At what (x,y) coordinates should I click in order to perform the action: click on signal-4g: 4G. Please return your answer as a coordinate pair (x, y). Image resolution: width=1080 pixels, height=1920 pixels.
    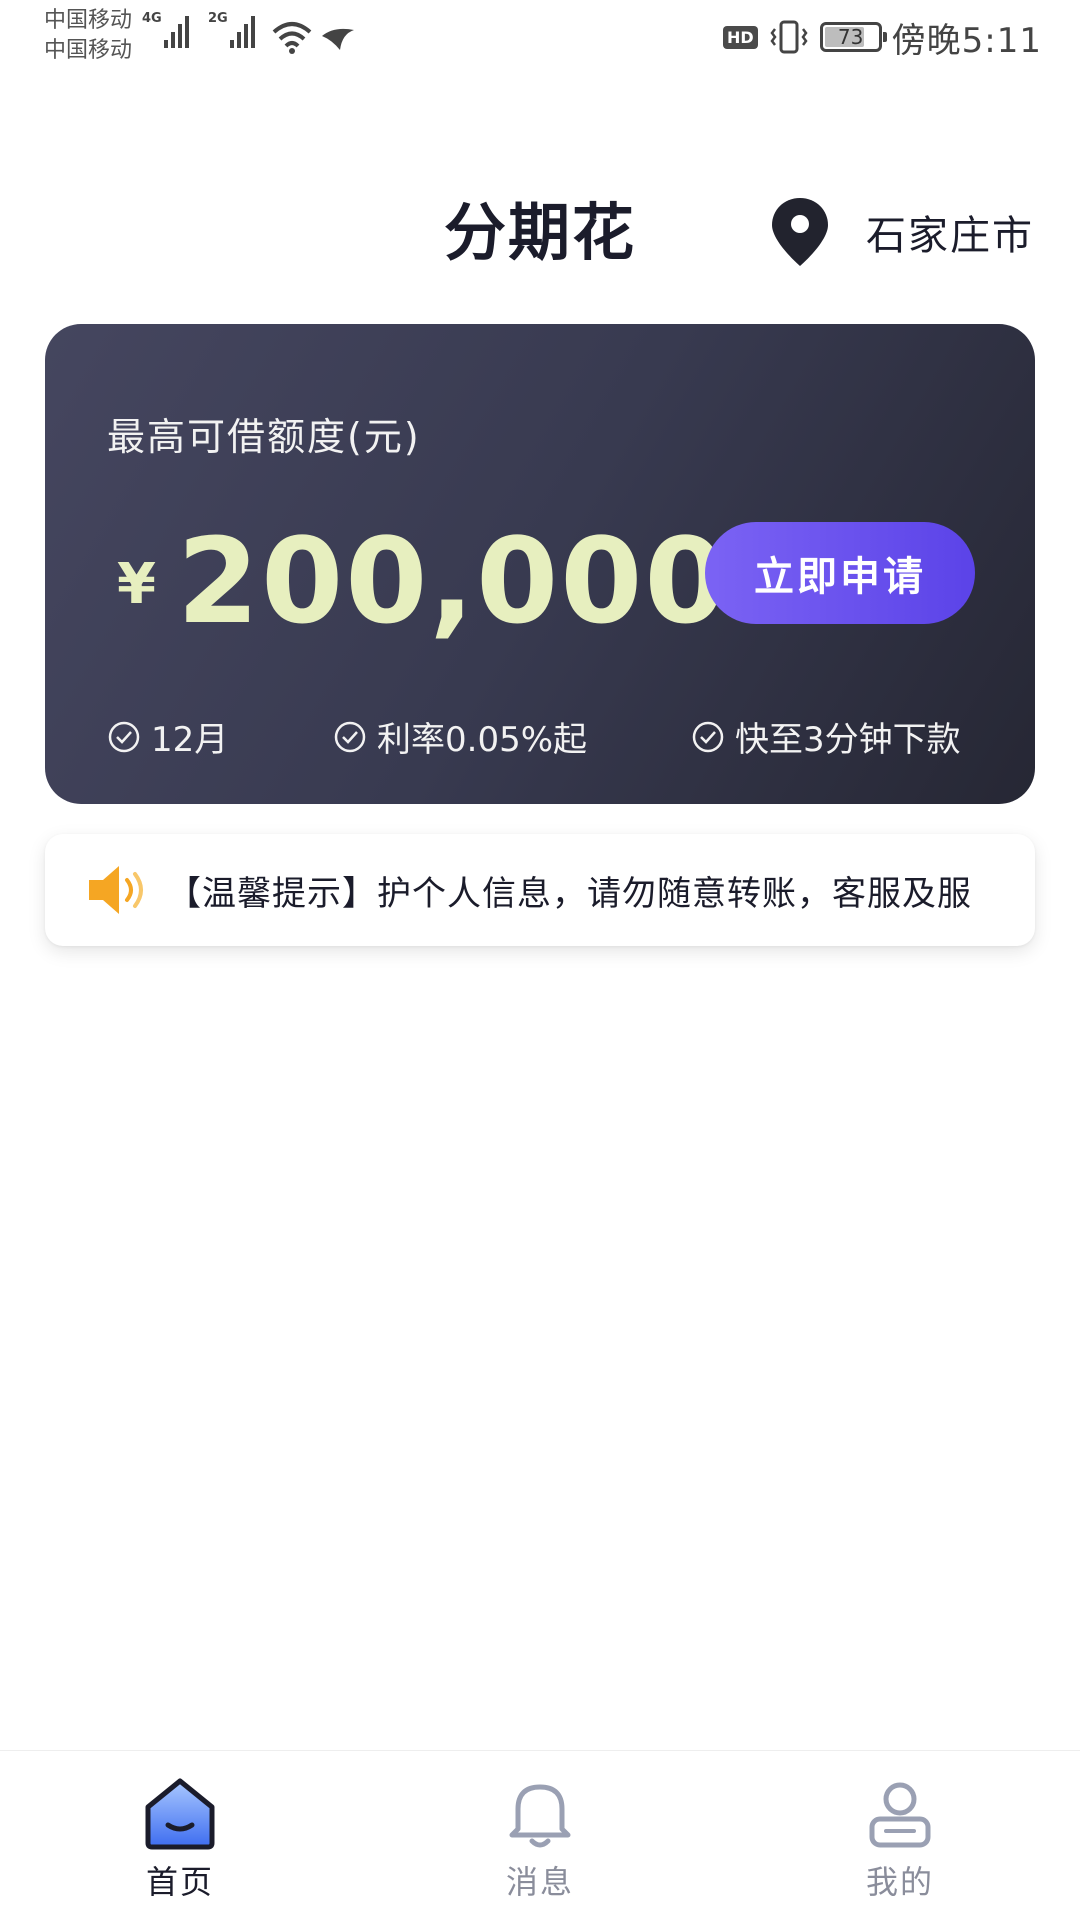
    Looking at the image, I should click on (165, 29).